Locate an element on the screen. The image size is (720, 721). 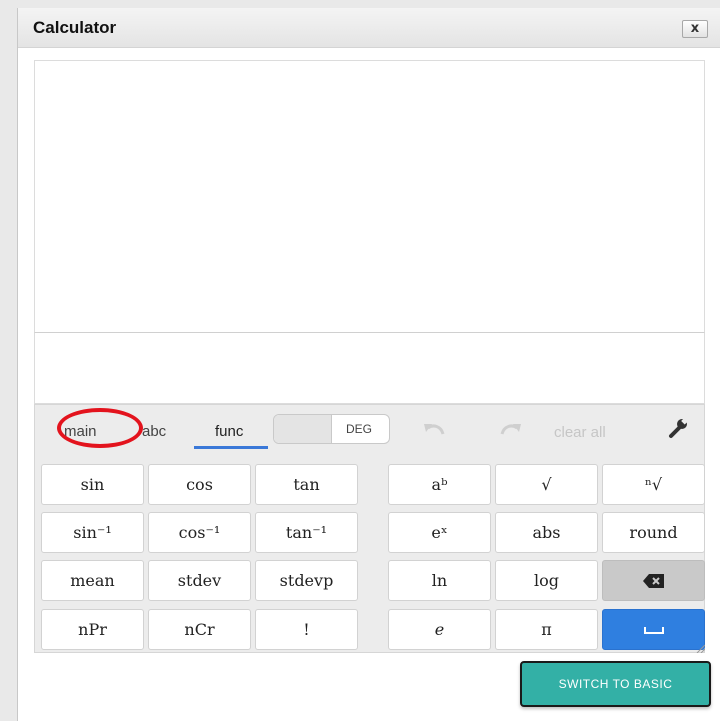
key-ln: ln is located at coordinates (439, 580).